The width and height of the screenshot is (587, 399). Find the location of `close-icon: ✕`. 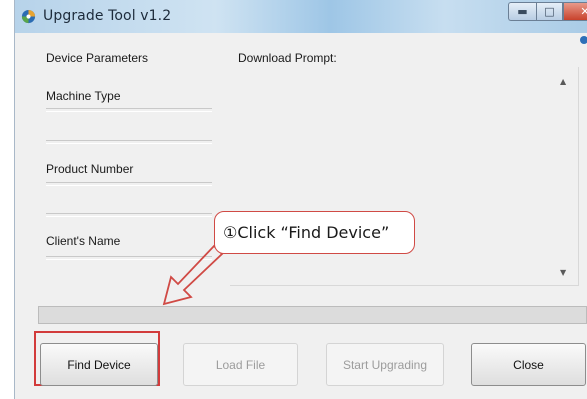

close-icon: ✕ is located at coordinates (583, 11).